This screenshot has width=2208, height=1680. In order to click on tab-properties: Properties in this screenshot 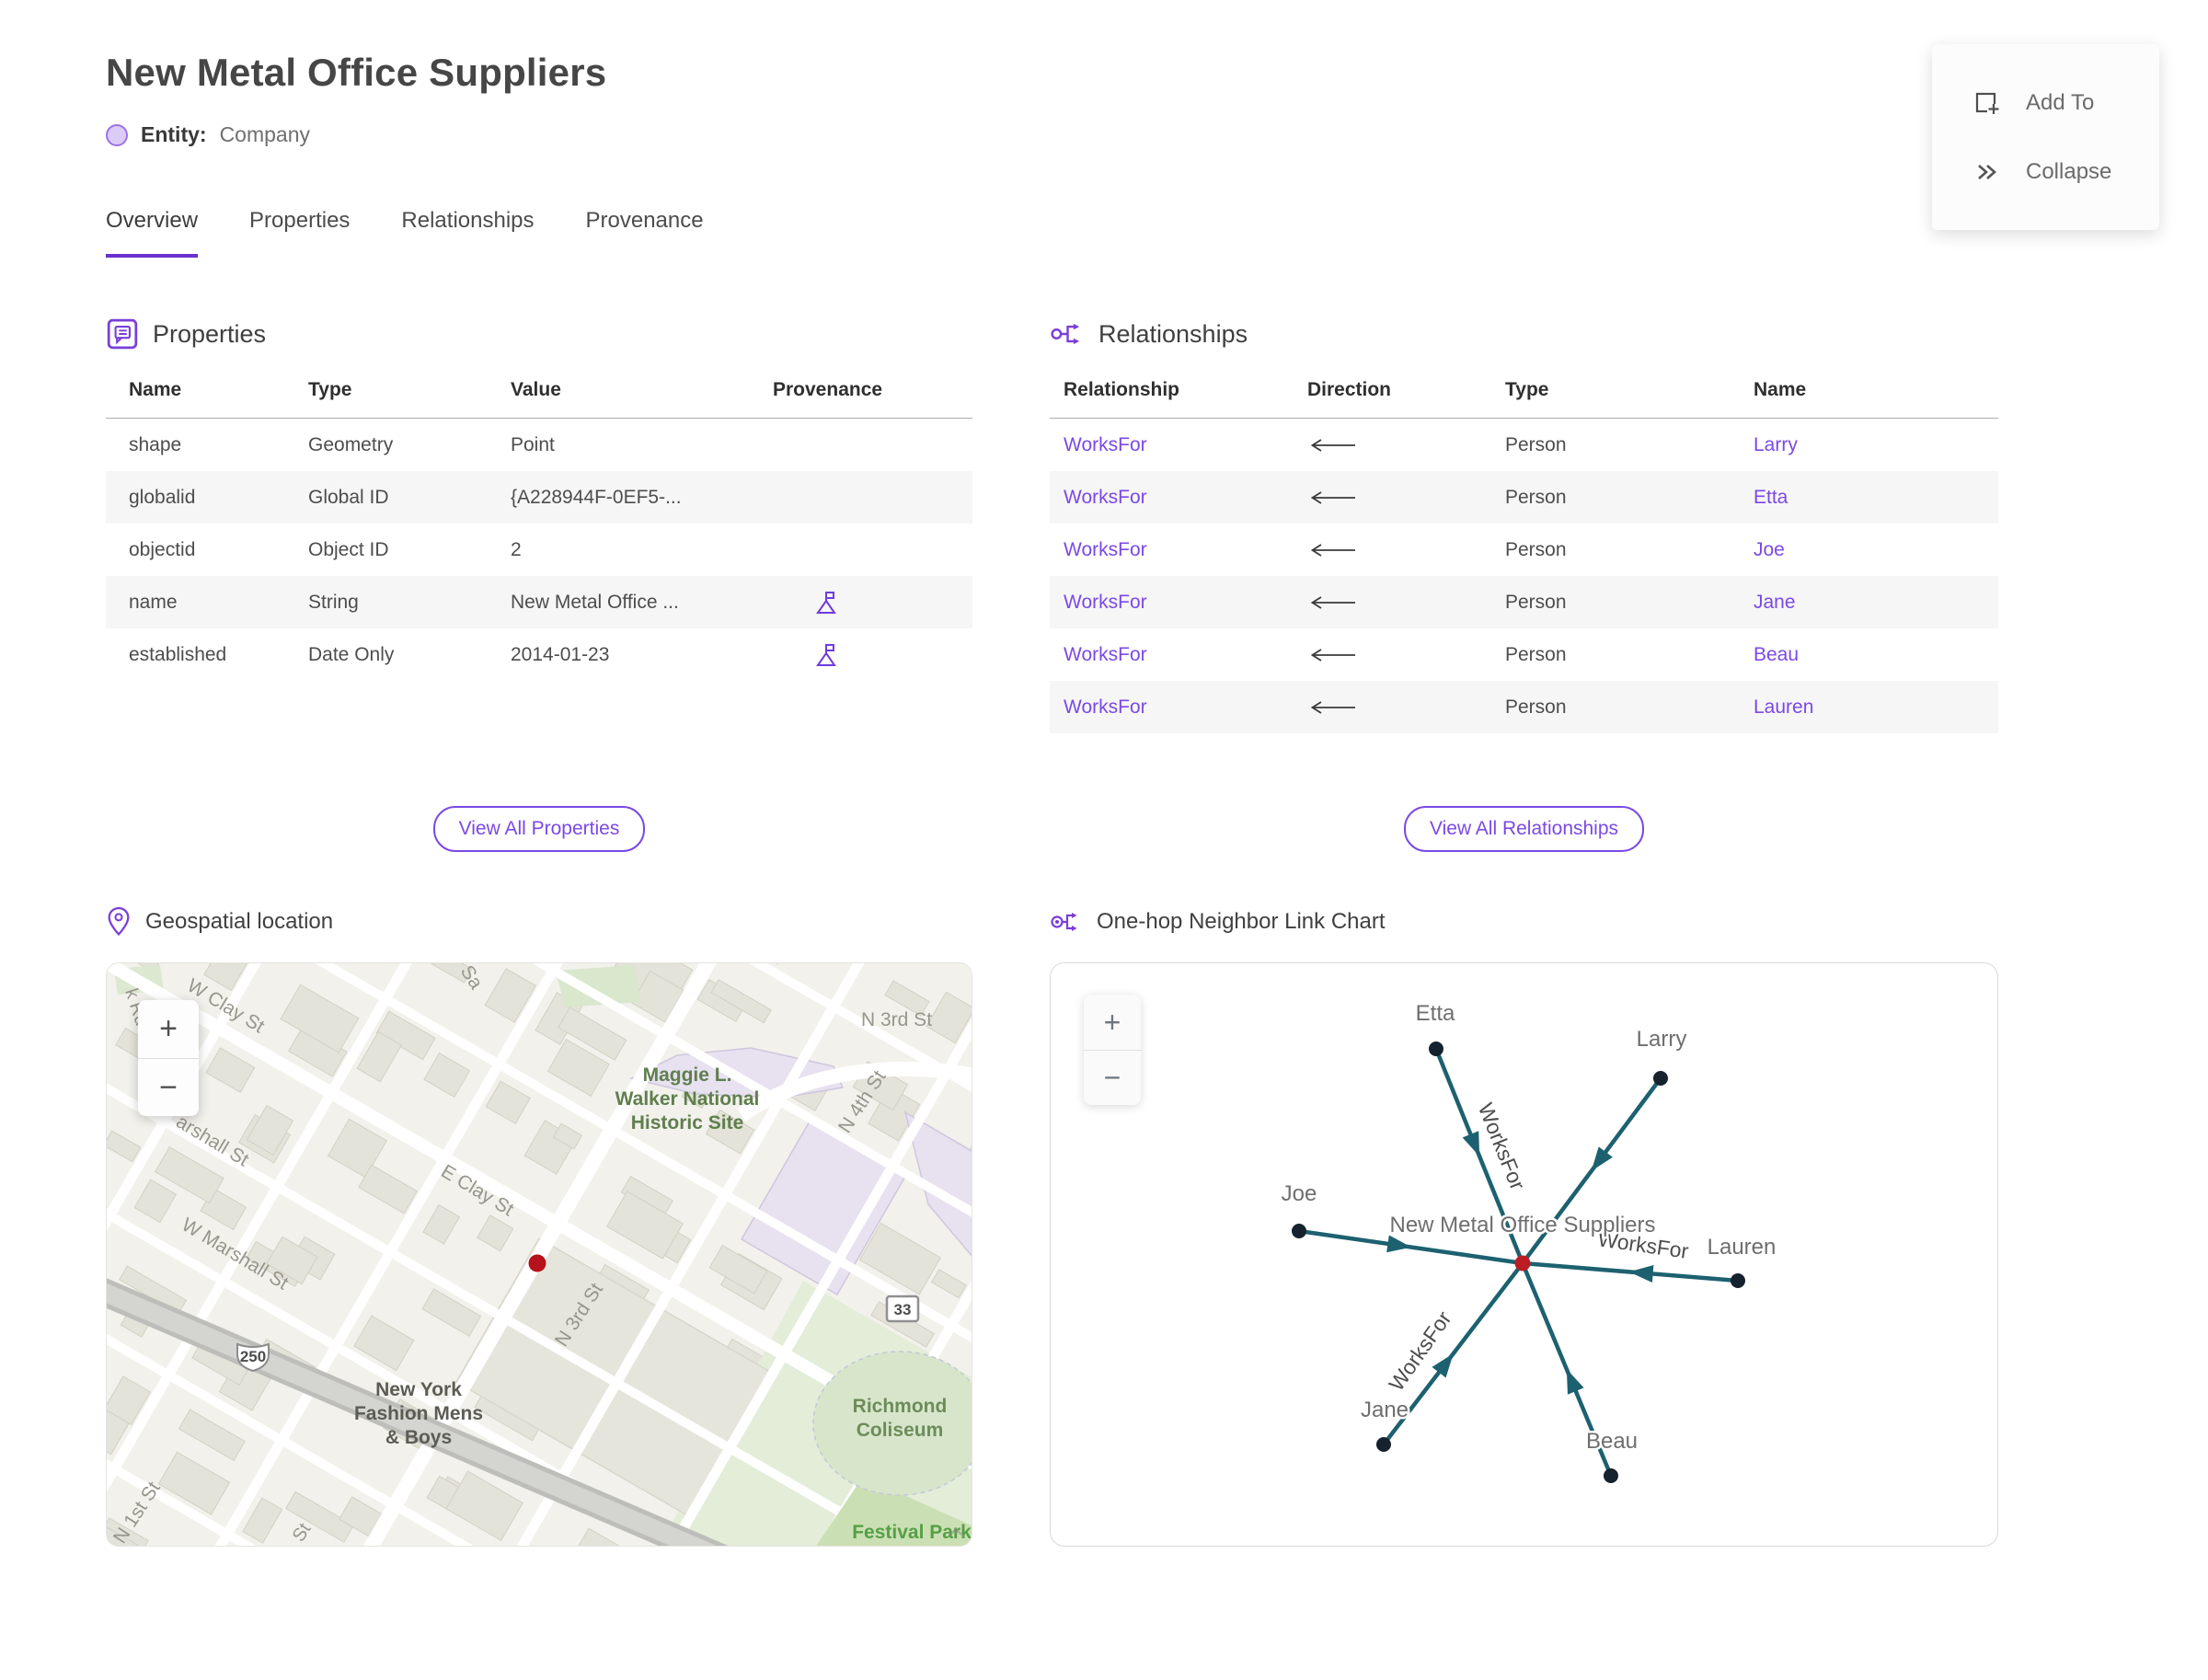, I will do `click(299, 233)`.